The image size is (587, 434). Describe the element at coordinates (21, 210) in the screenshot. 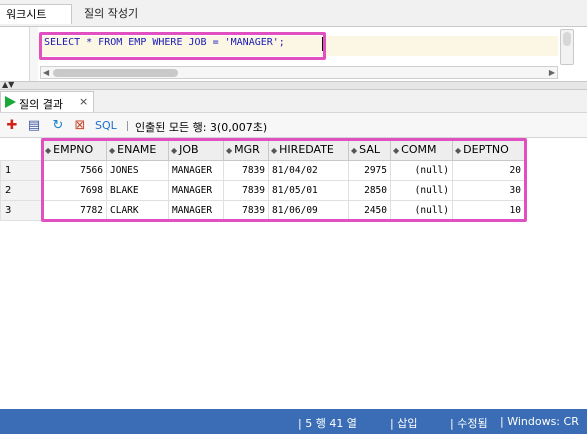

I see `row-number: 3` at that location.